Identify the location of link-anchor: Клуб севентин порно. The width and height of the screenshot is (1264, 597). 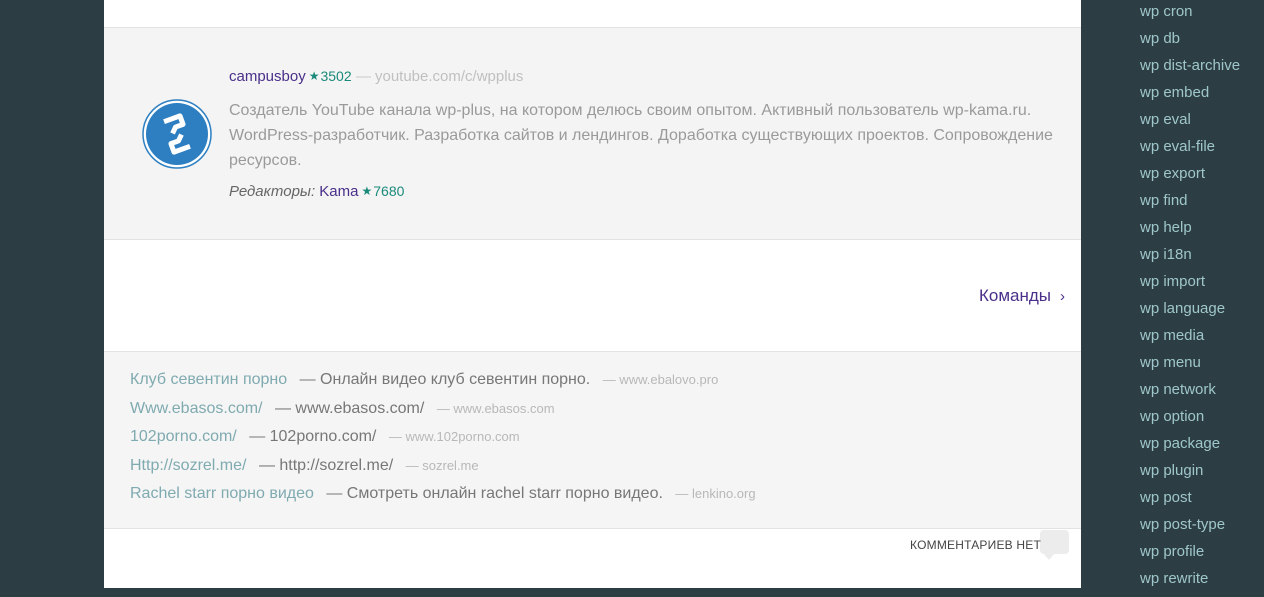
(208, 379).